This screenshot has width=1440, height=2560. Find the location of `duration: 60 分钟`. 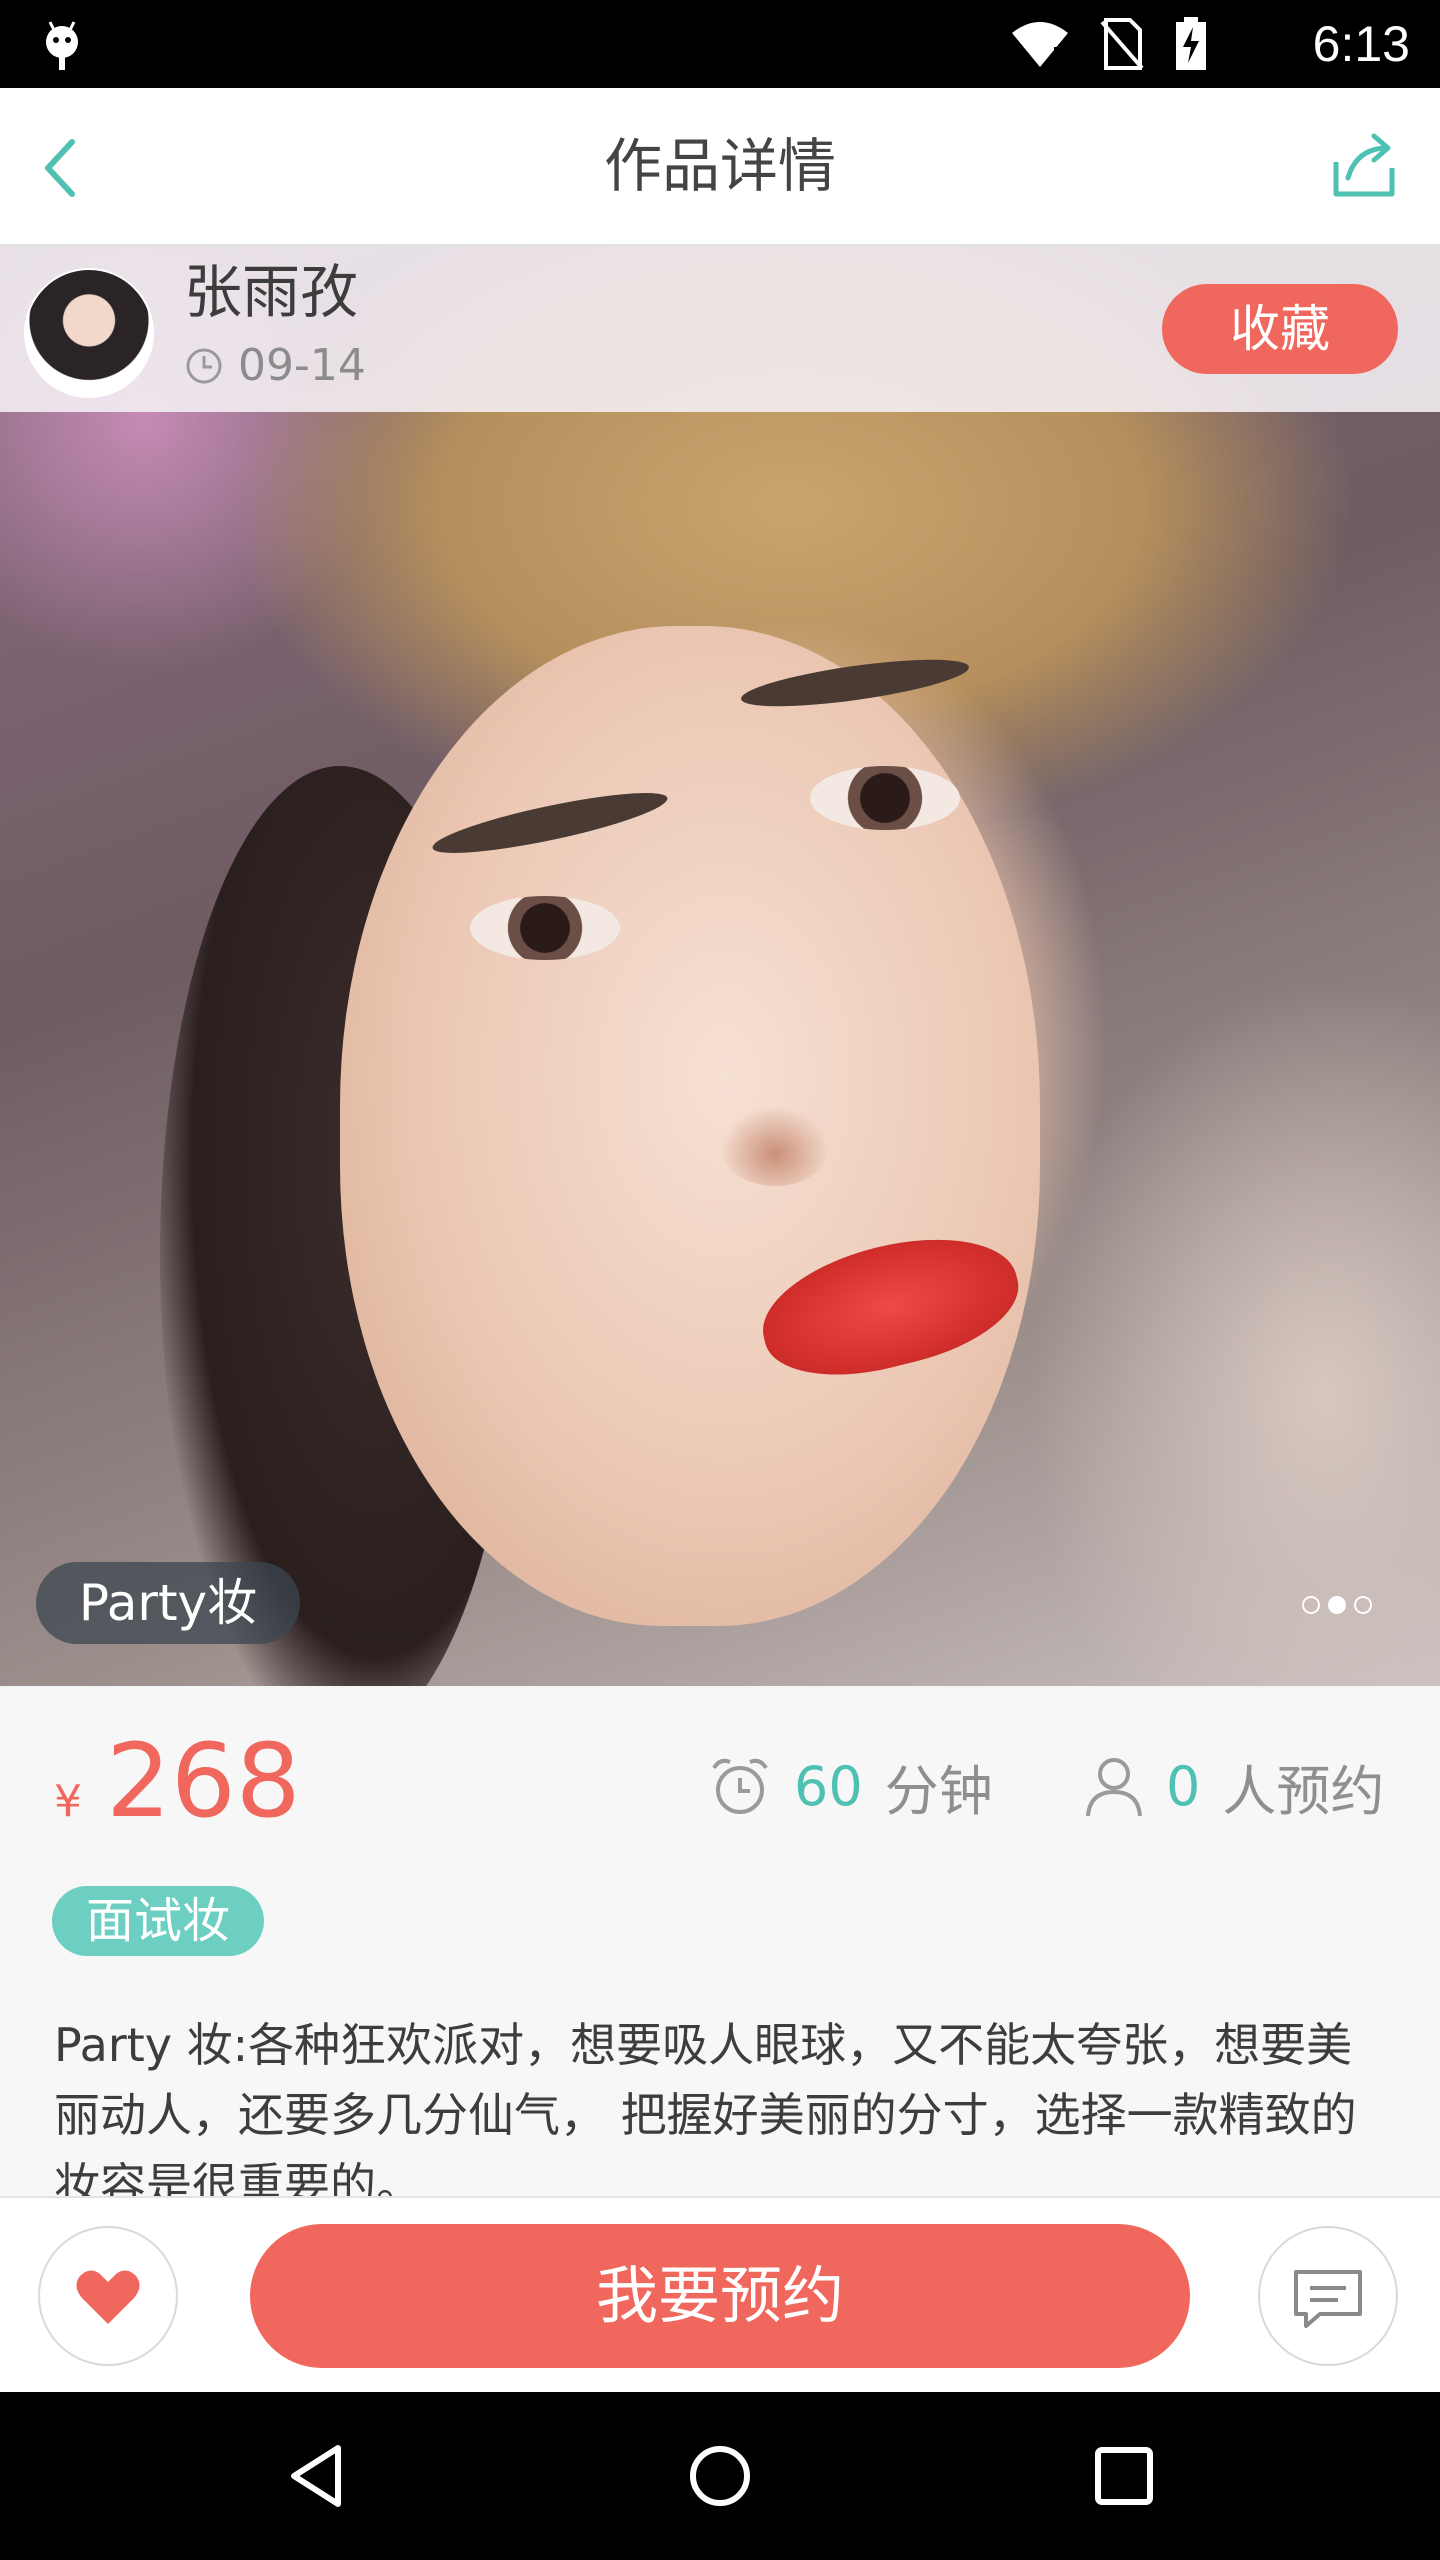

duration: 60 分钟 is located at coordinates (850, 1786).